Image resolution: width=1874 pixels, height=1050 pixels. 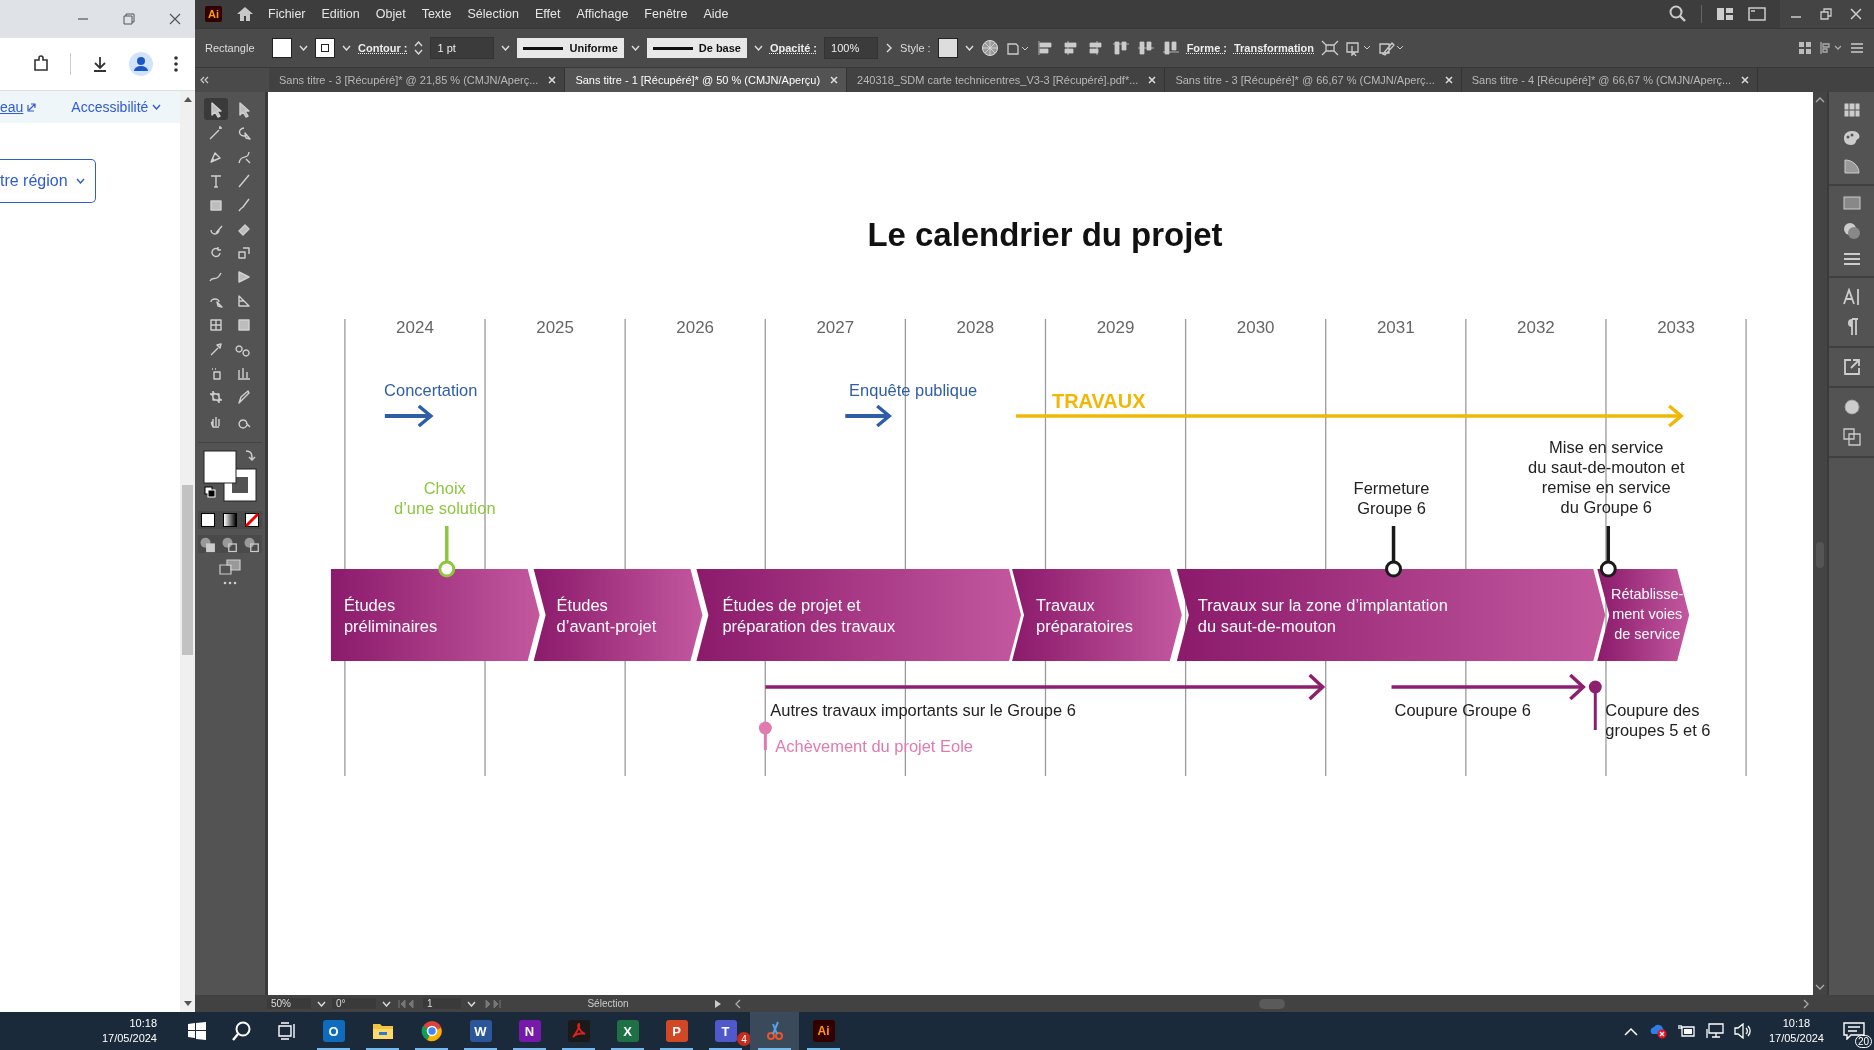 What do you see at coordinates (1017, 48) in the screenshot?
I see `align-to-icon` at bounding box center [1017, 48].